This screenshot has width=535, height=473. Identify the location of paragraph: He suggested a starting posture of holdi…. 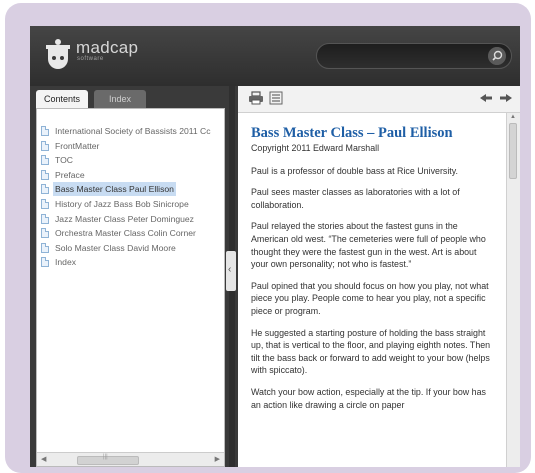
(371, 351).